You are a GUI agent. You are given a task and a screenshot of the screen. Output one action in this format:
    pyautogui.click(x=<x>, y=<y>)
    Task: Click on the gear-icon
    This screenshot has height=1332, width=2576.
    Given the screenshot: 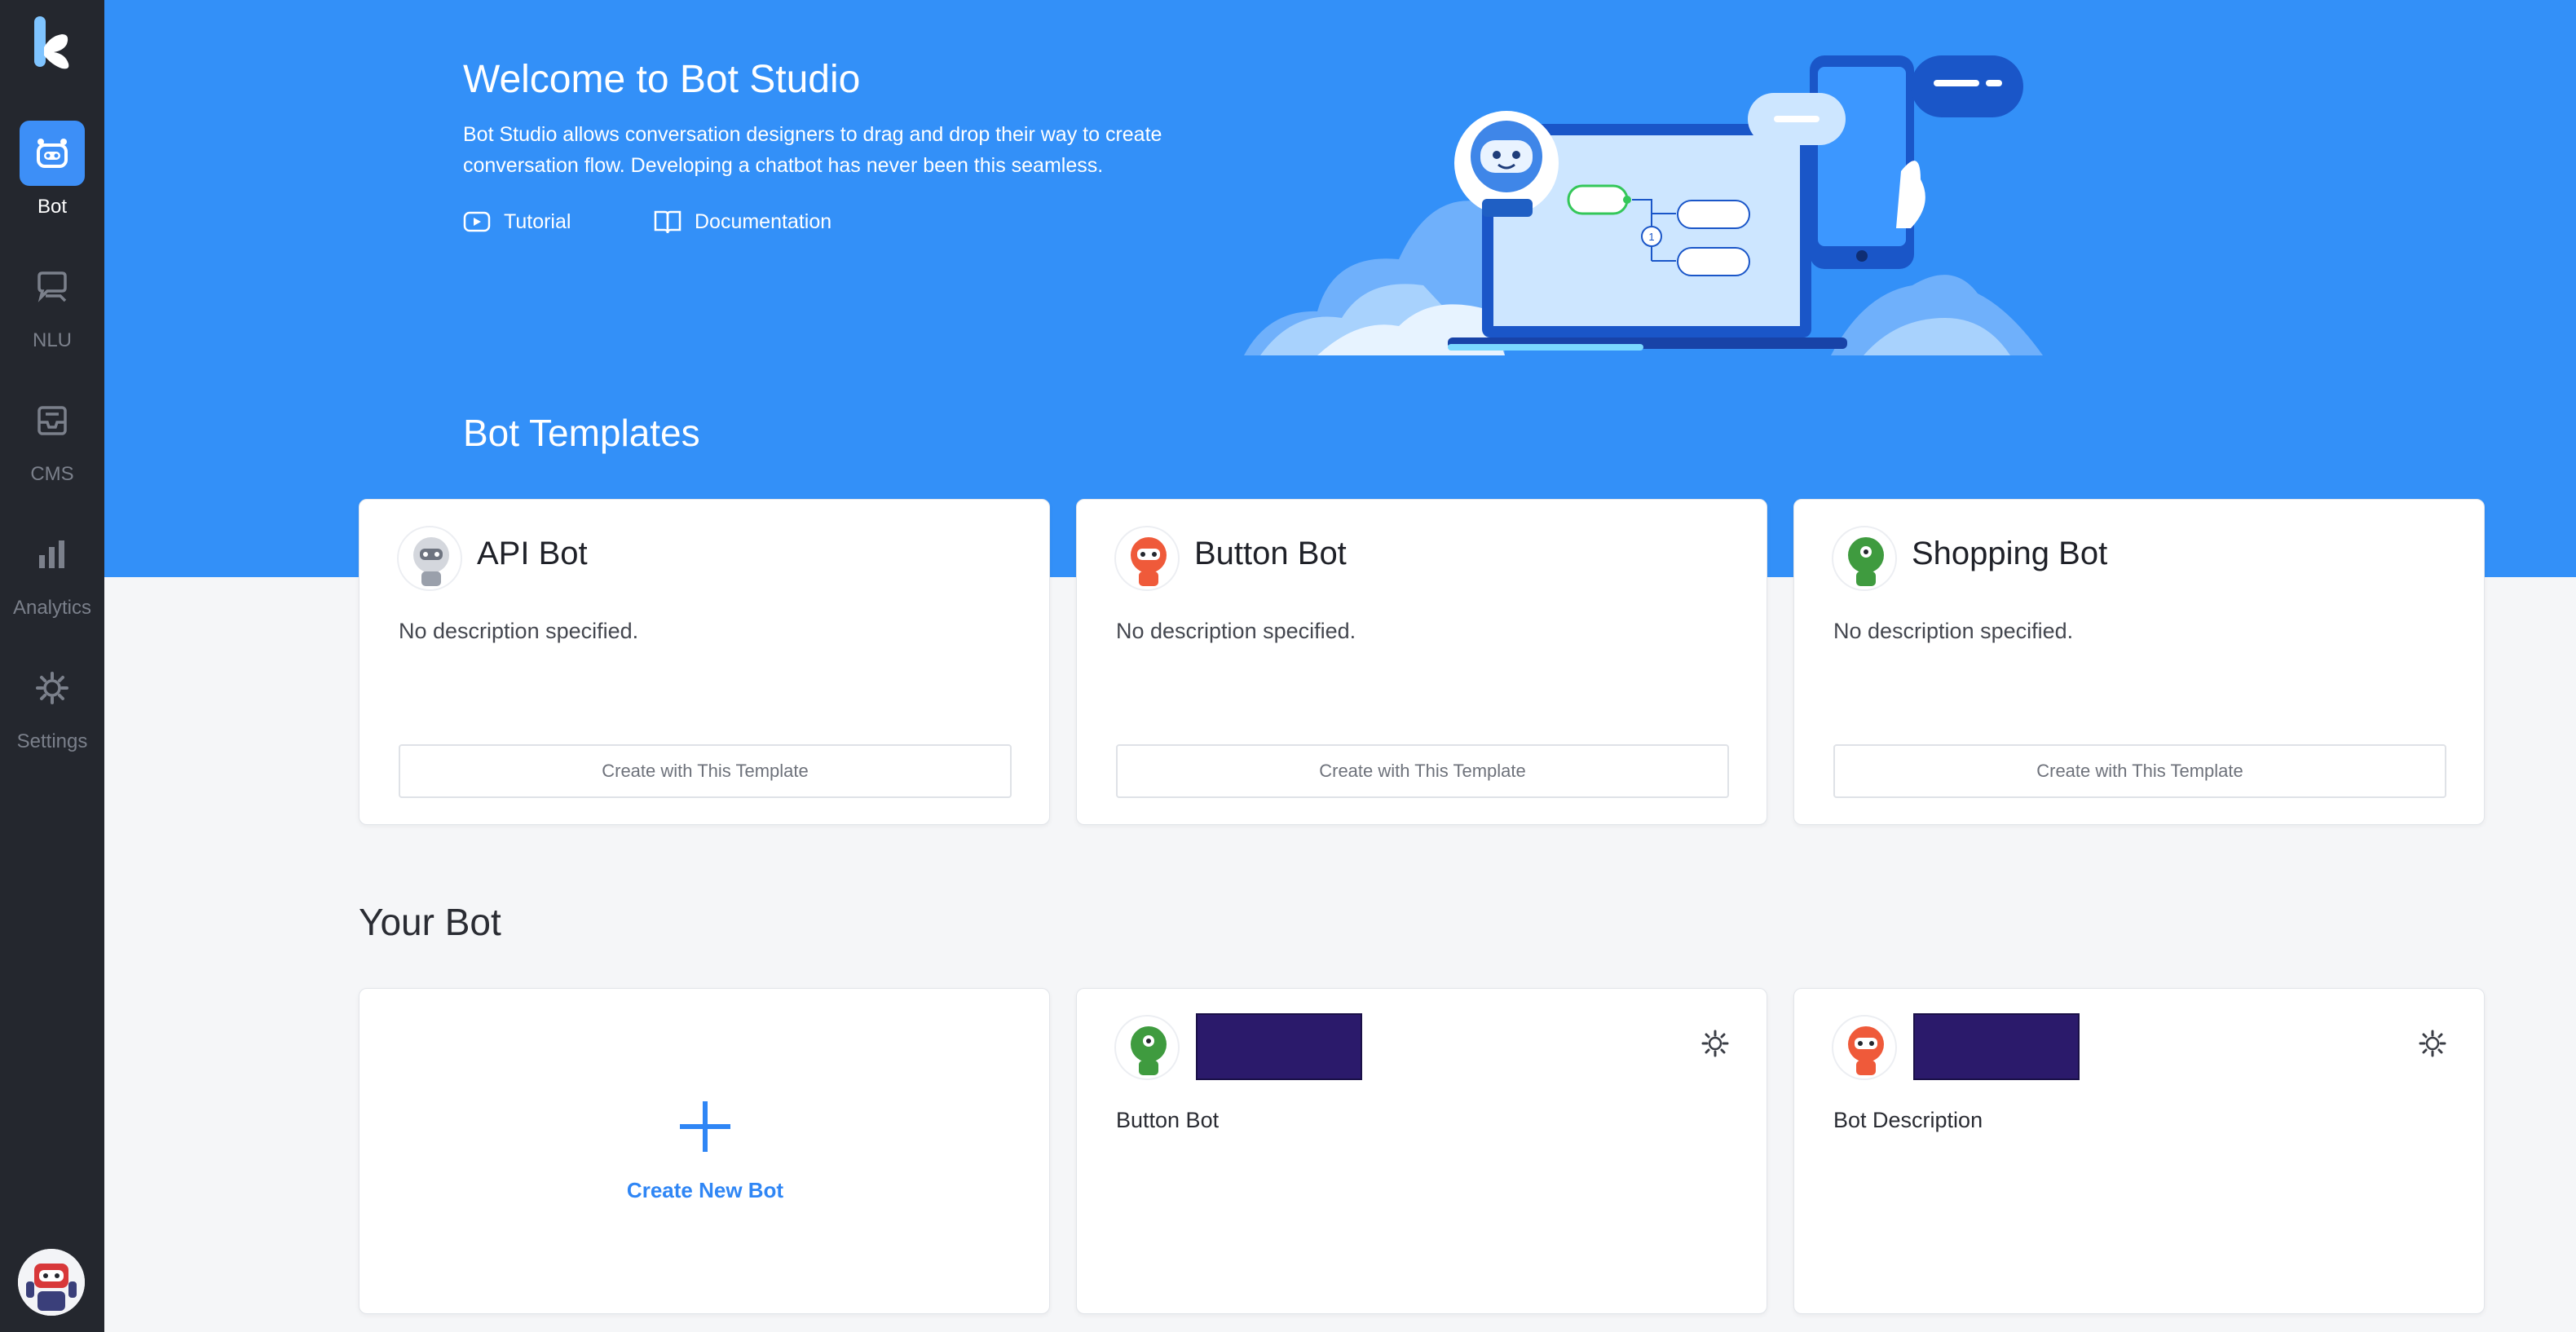 What is the action you would take?
    pyautogui.click(x=52, y=688)
    